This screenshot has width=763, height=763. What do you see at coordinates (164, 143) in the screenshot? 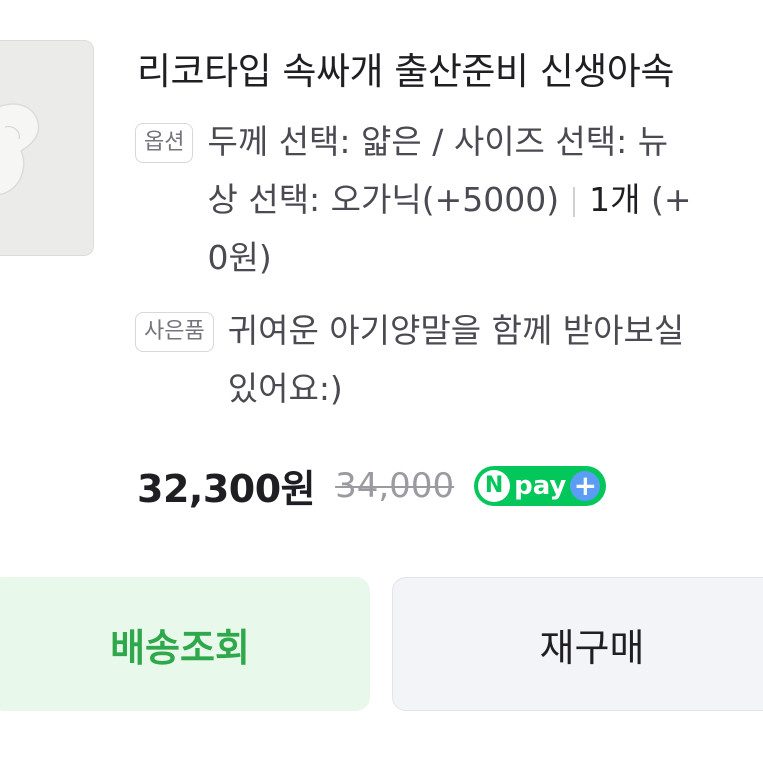
I see `options-badge: 옵션` at bounding box center [164, 143].